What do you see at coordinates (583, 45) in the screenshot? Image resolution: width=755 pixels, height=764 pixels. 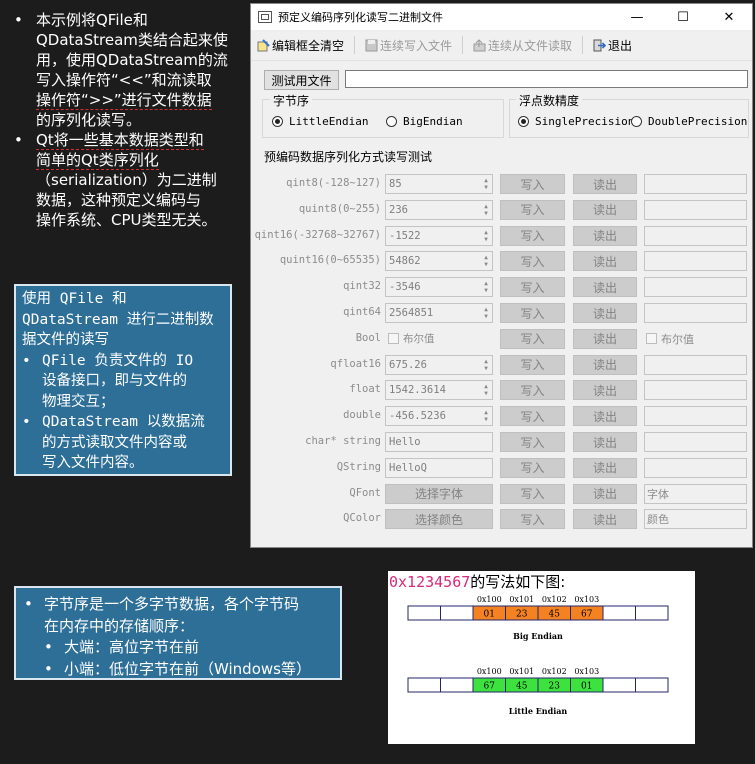 I see `toolbar-separator` at bounding box center [583, 45].